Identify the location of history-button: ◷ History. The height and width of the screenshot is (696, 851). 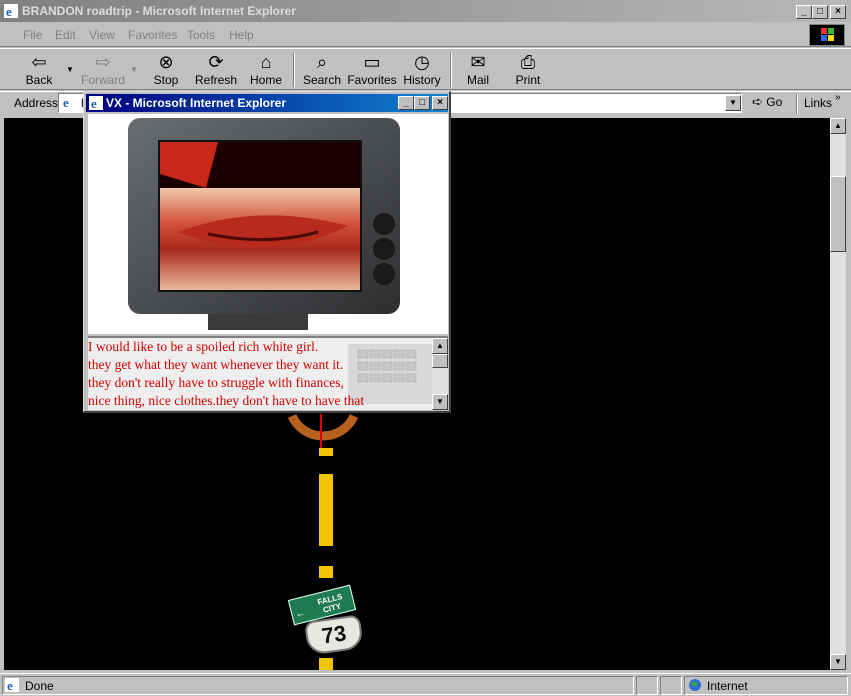
(422, 70).